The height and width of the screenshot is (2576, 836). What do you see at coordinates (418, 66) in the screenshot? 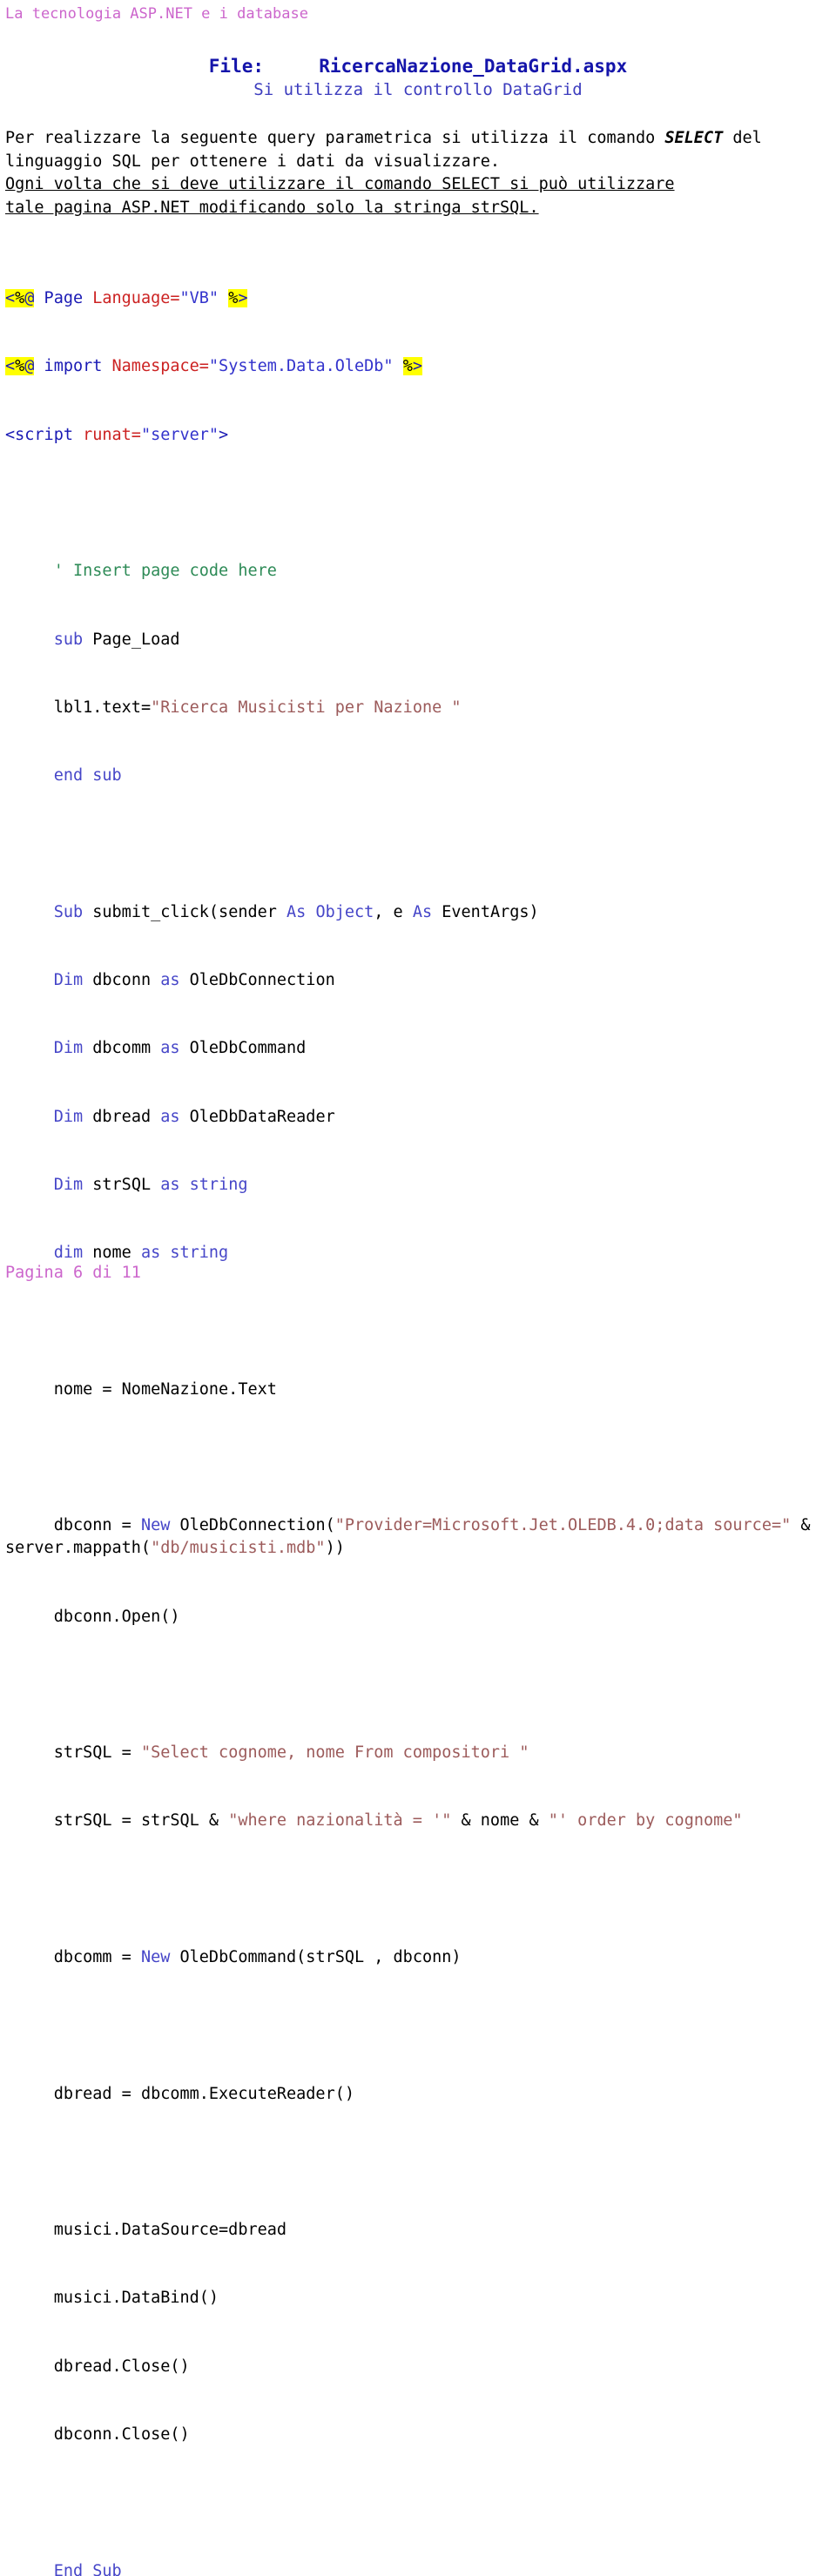
I see `page-title: File: RicercaNazione_DataGrid.aspx` at bounding box center [418, 66].